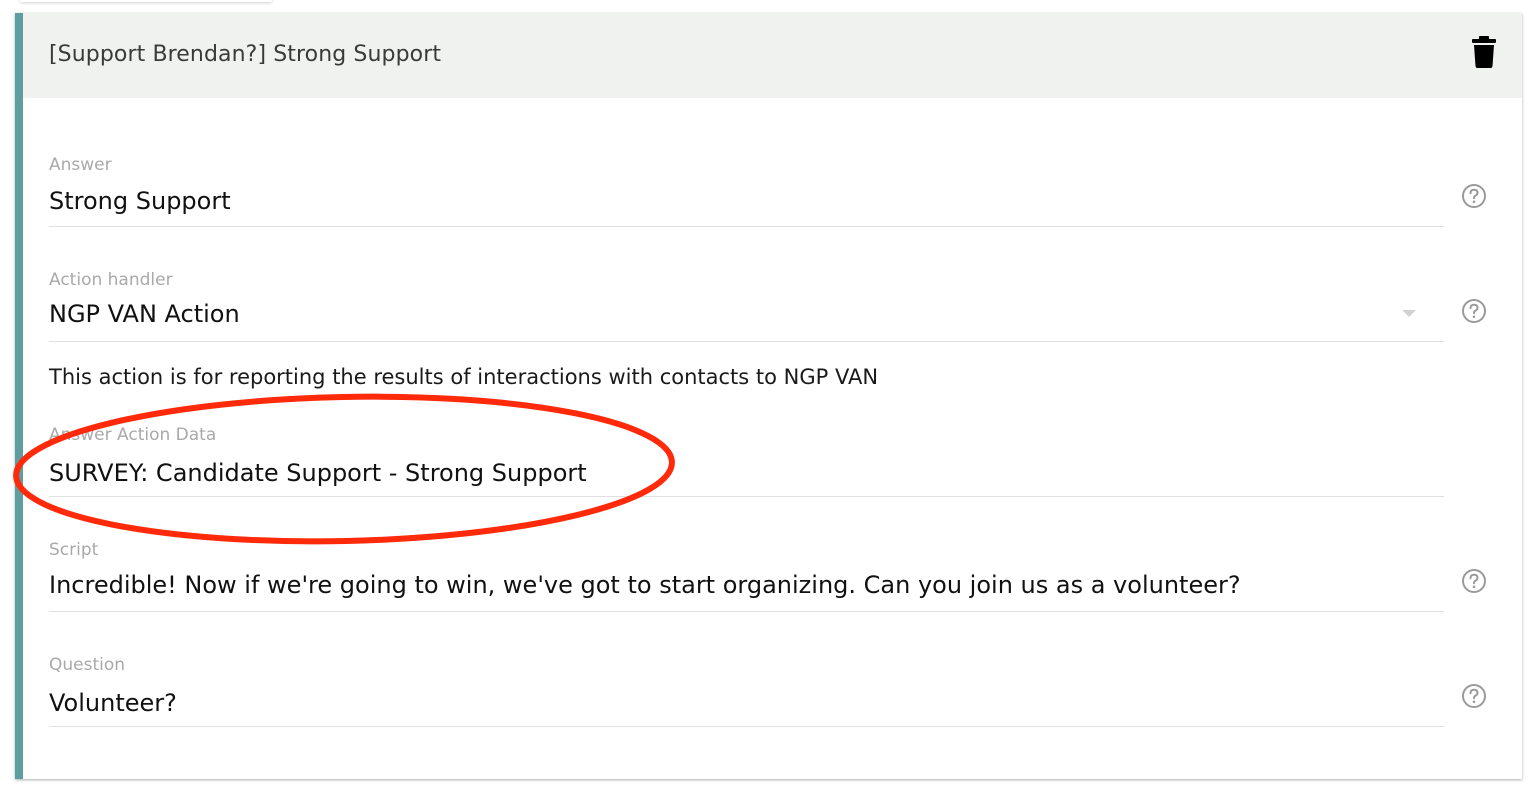 The width and height of the screenshot is (1538, 802). Describe the element at coordinates (1474, 196) in the screenshot. I see `answer-help-icon` at that location.